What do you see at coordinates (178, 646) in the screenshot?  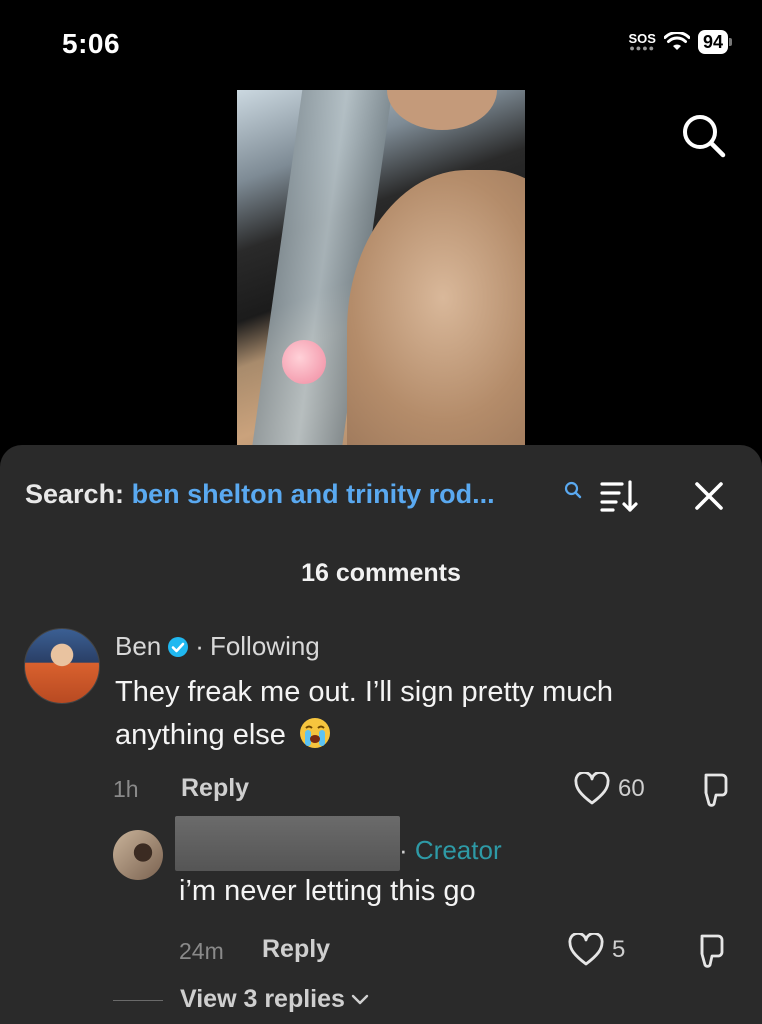 I see `verified-badge-icon` at bounding box center [178, 646].